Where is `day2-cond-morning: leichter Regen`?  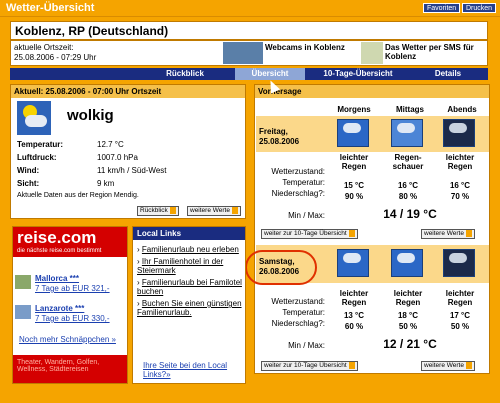
day2-cond-morning: leichter Regen is located at coordinates (354, 298).